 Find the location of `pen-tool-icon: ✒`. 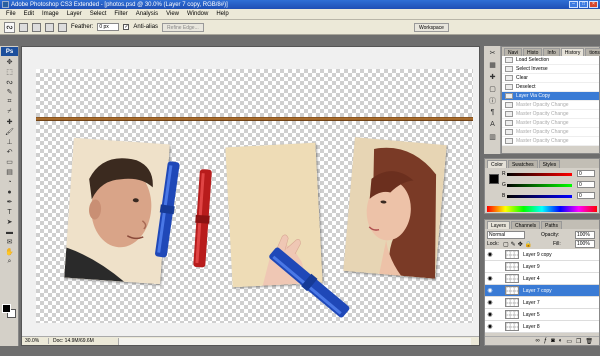

pen-tool-icon: ✒ is located at coordinates (9, 202).